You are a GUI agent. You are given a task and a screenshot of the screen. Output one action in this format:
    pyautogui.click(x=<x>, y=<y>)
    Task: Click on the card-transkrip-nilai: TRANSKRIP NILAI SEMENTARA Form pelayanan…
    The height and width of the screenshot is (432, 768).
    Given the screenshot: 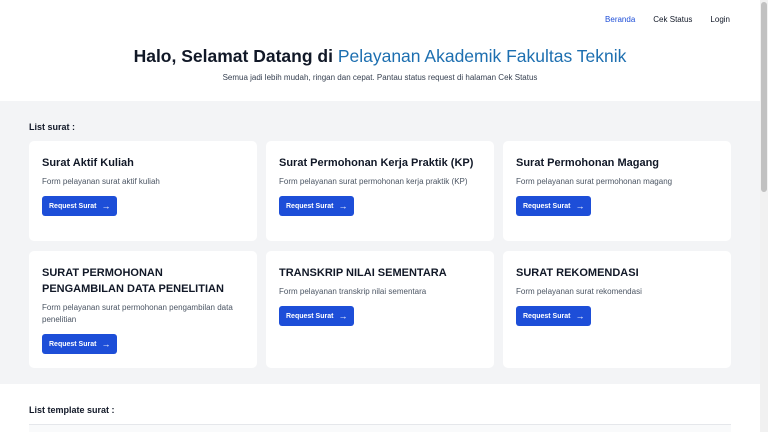 What is the action you would take?
    pyautogui.click(x=380, y=309)
    